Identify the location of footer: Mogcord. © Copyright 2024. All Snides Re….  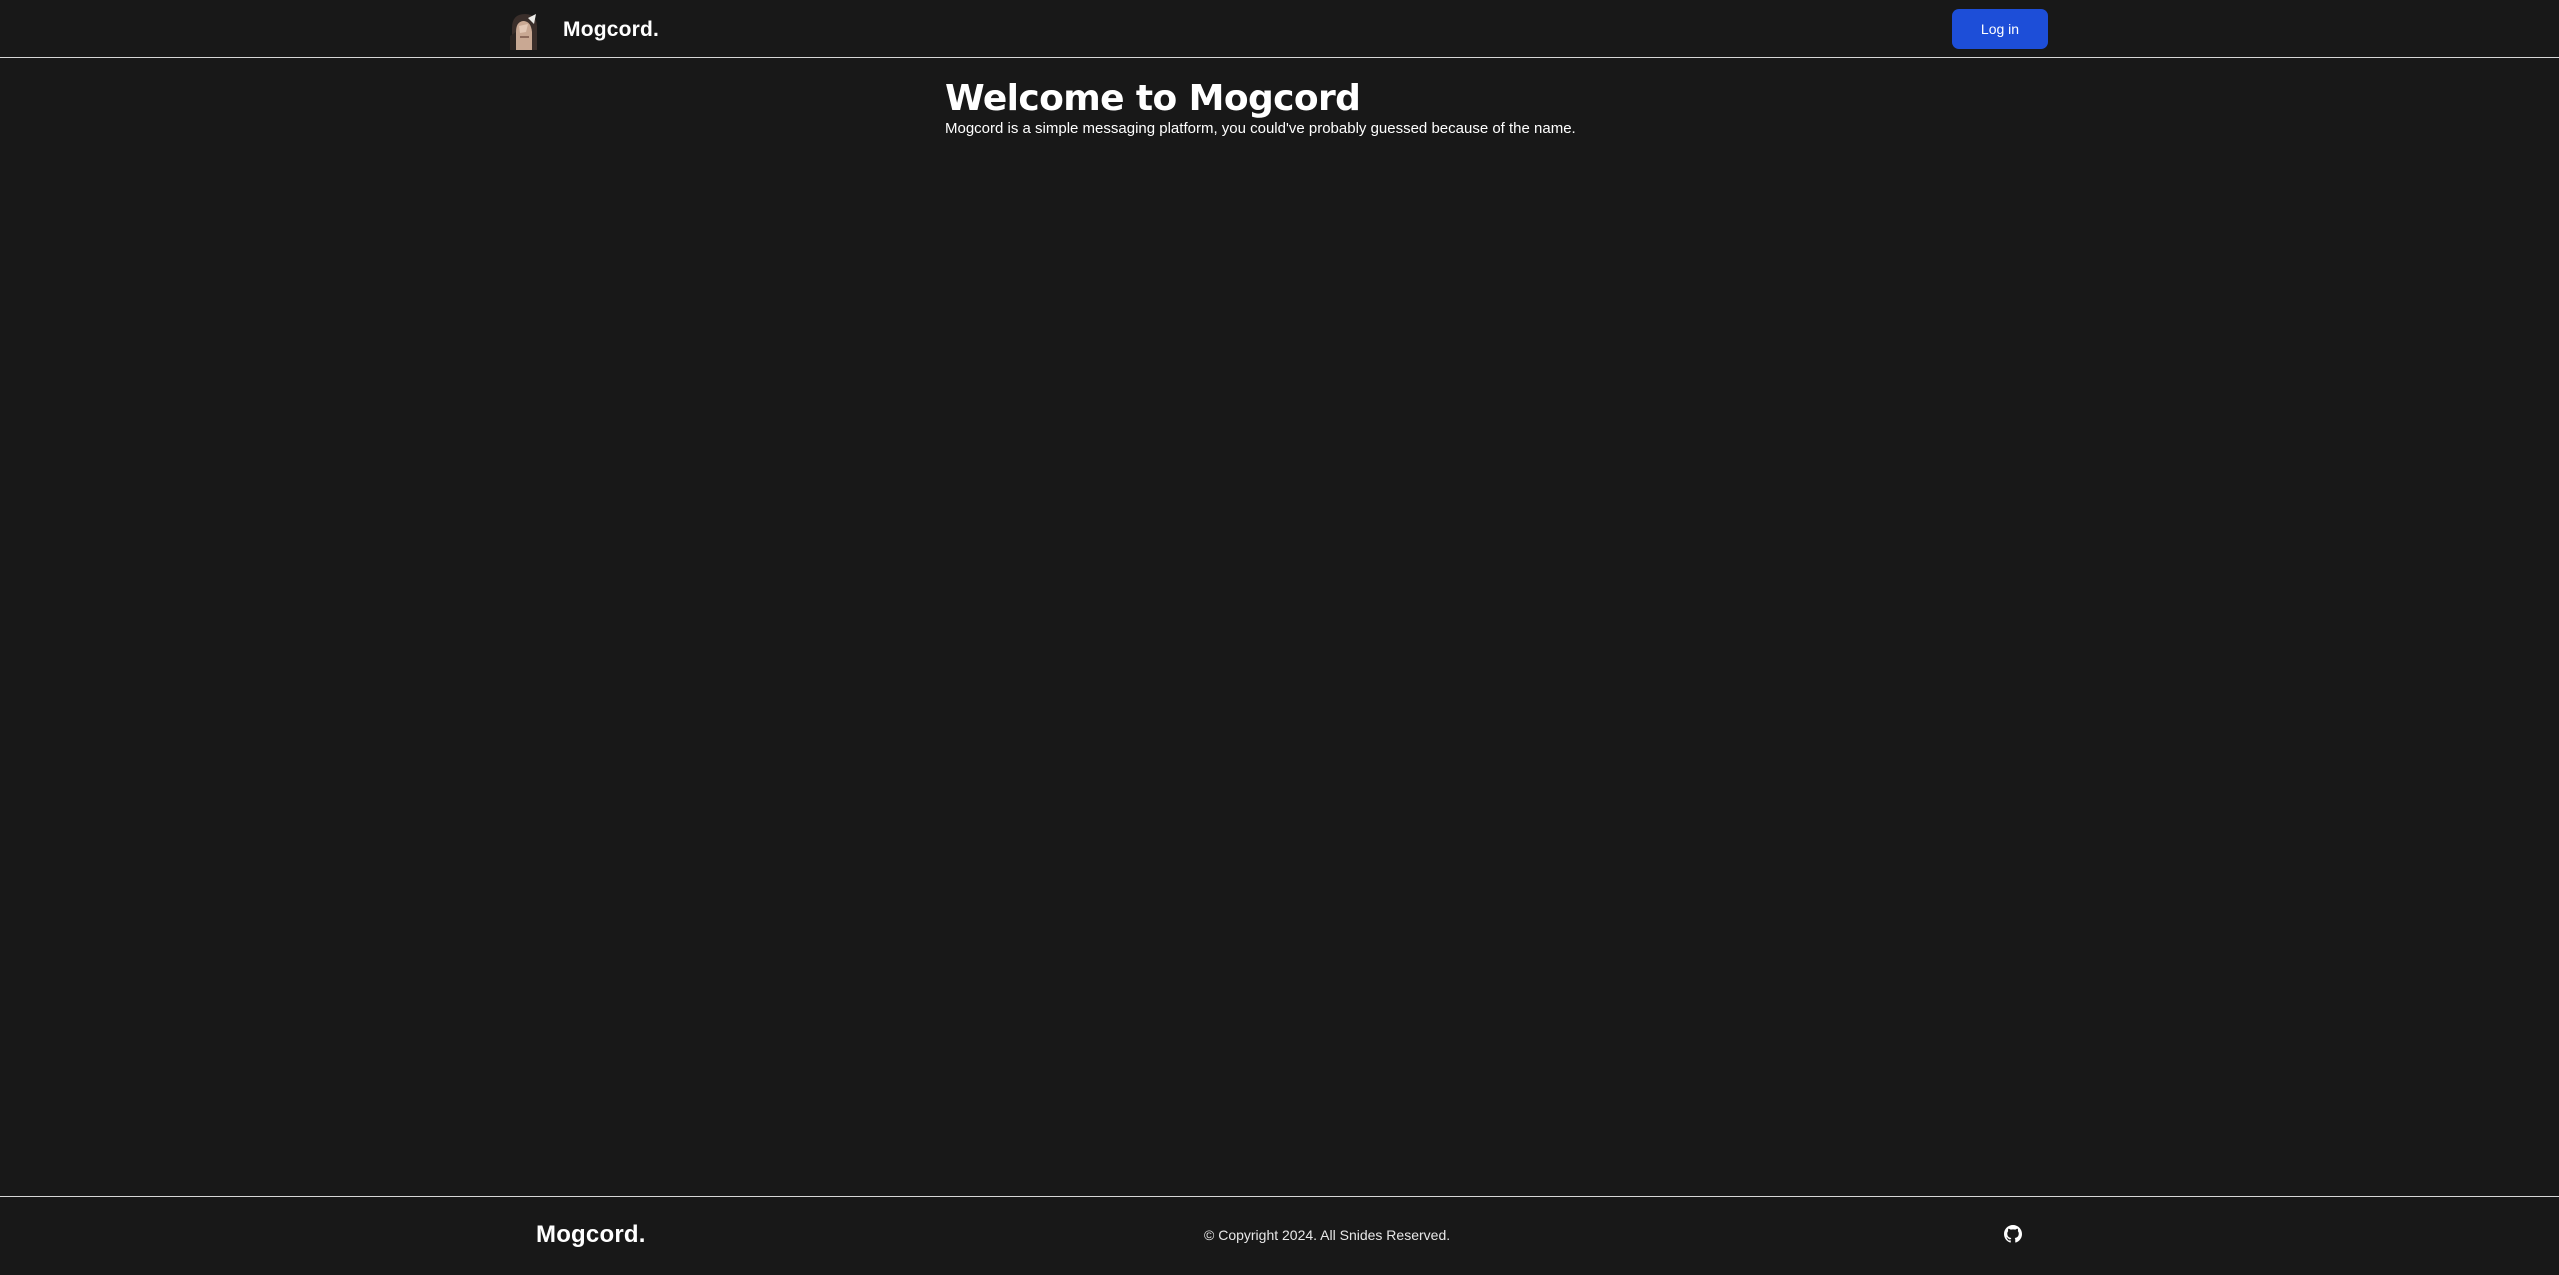
(1279, 1235).